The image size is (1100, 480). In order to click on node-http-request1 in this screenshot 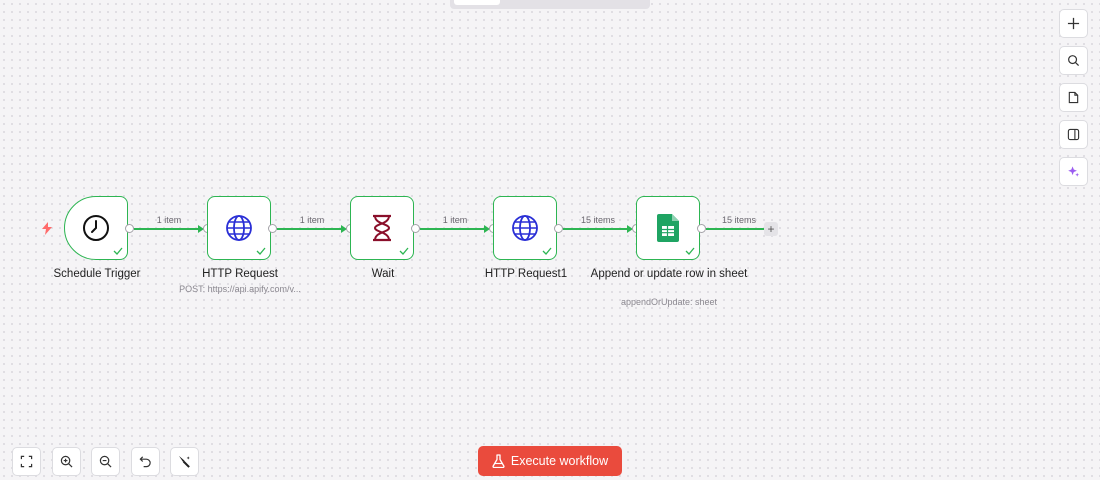, I will do `click(525, 228)`.